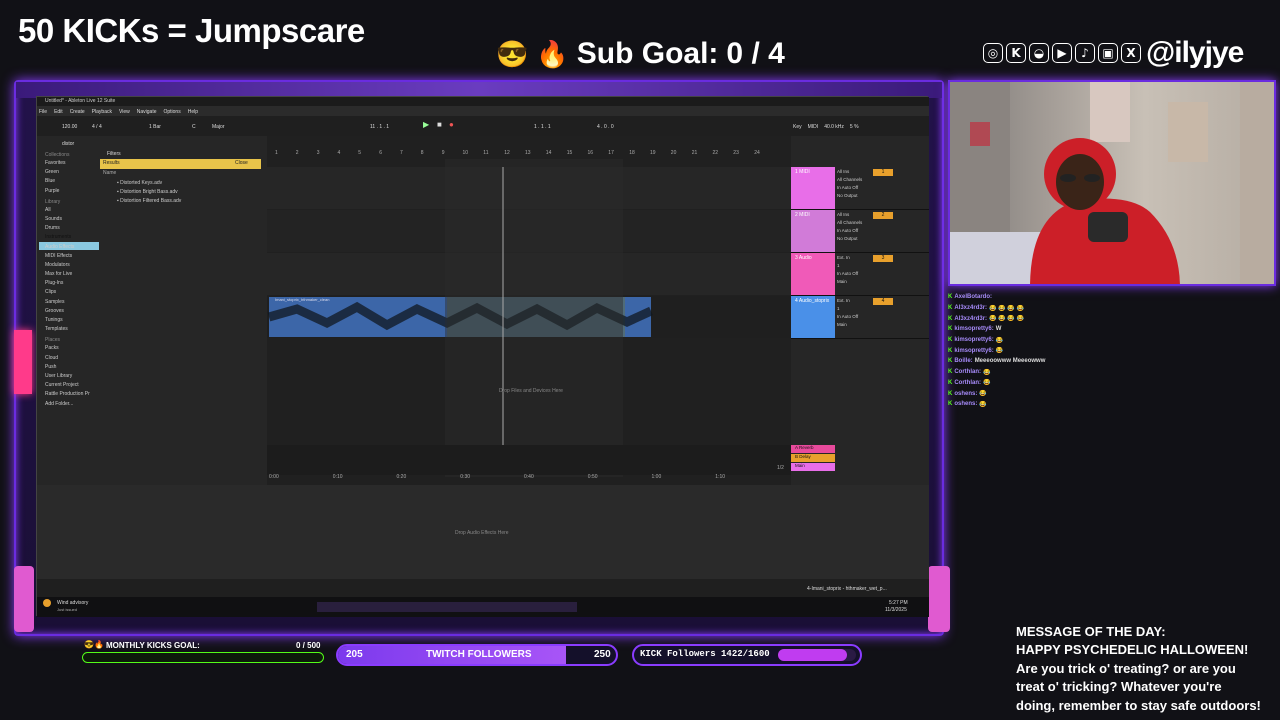 This screenshot has height=720, width=1280. Describe the element at coordinates (72, 228) in the screenshot. I see `browser-item-drums: Drums` at that location.